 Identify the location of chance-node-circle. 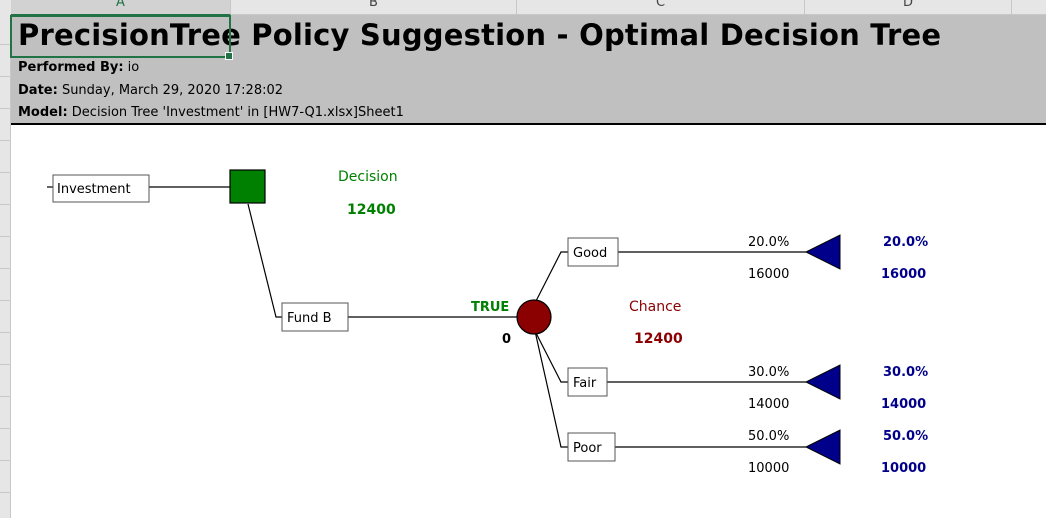
(534, 317).